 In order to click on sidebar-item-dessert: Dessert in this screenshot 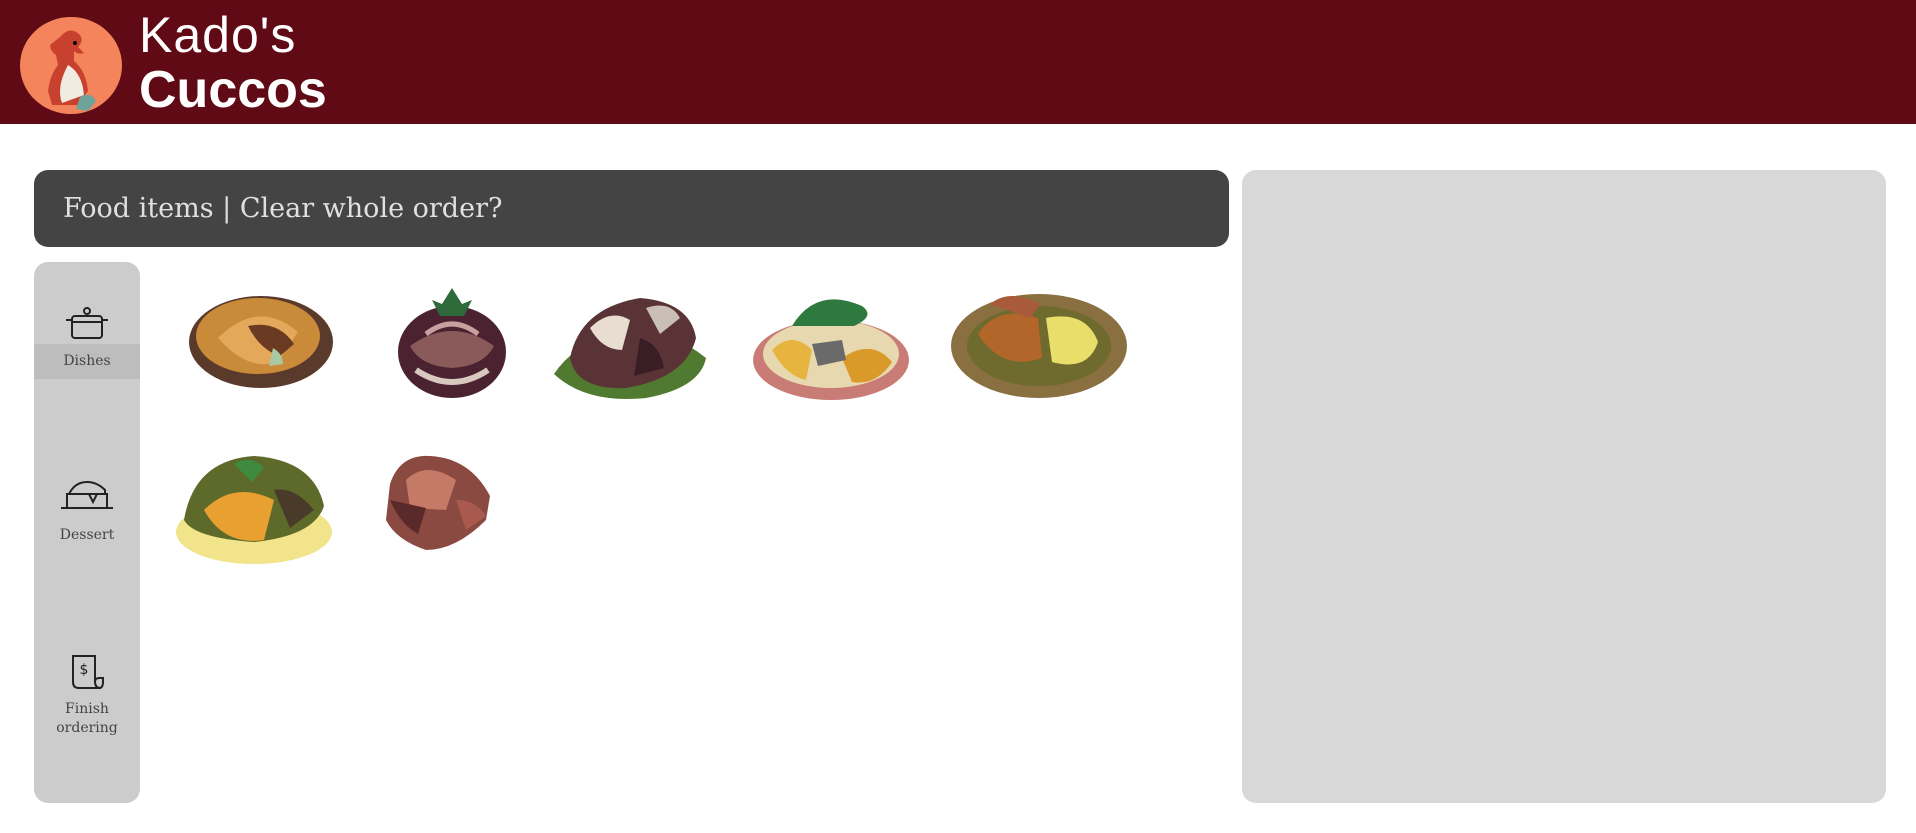, I will do `click(87, 515)`.